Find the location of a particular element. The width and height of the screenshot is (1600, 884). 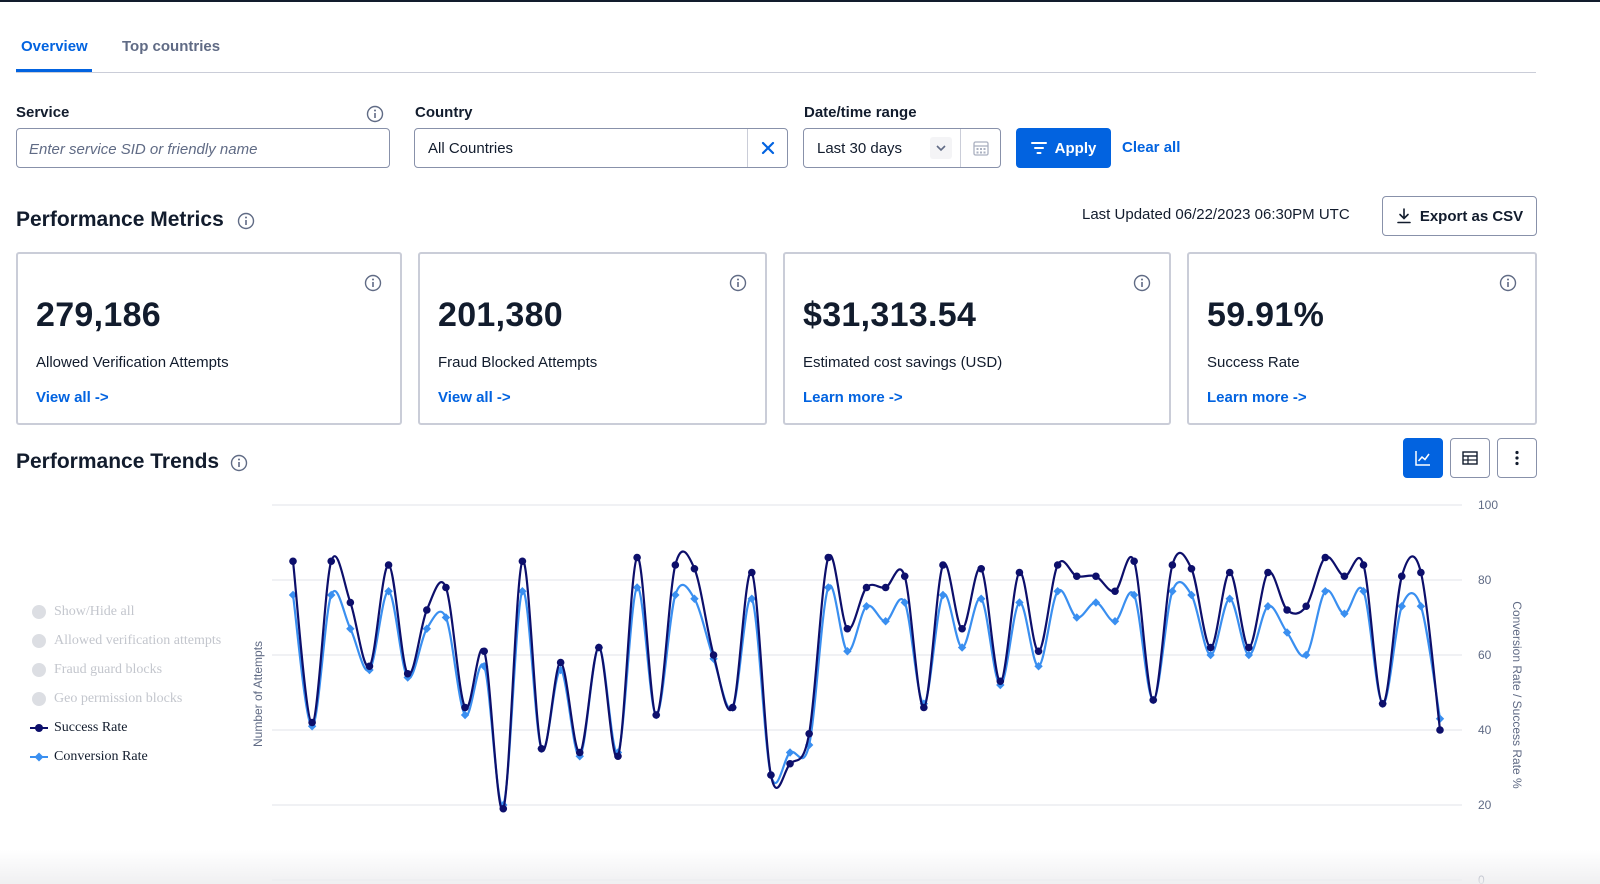

clear-all-link: Clear all is located at coordinates (1151, 147).